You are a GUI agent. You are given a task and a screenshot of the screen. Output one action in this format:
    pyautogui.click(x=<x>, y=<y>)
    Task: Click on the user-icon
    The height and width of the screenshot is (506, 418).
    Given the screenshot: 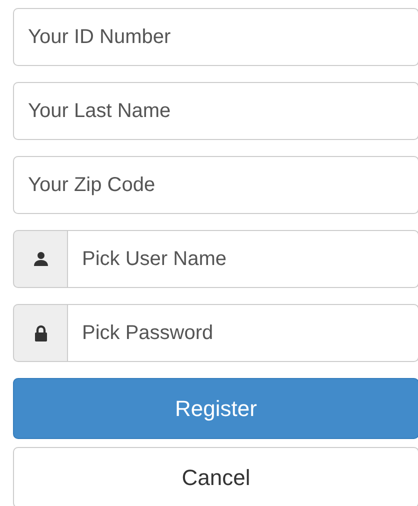 What is the action you would take?
    pyautogui.click(x=40, y=259)
    